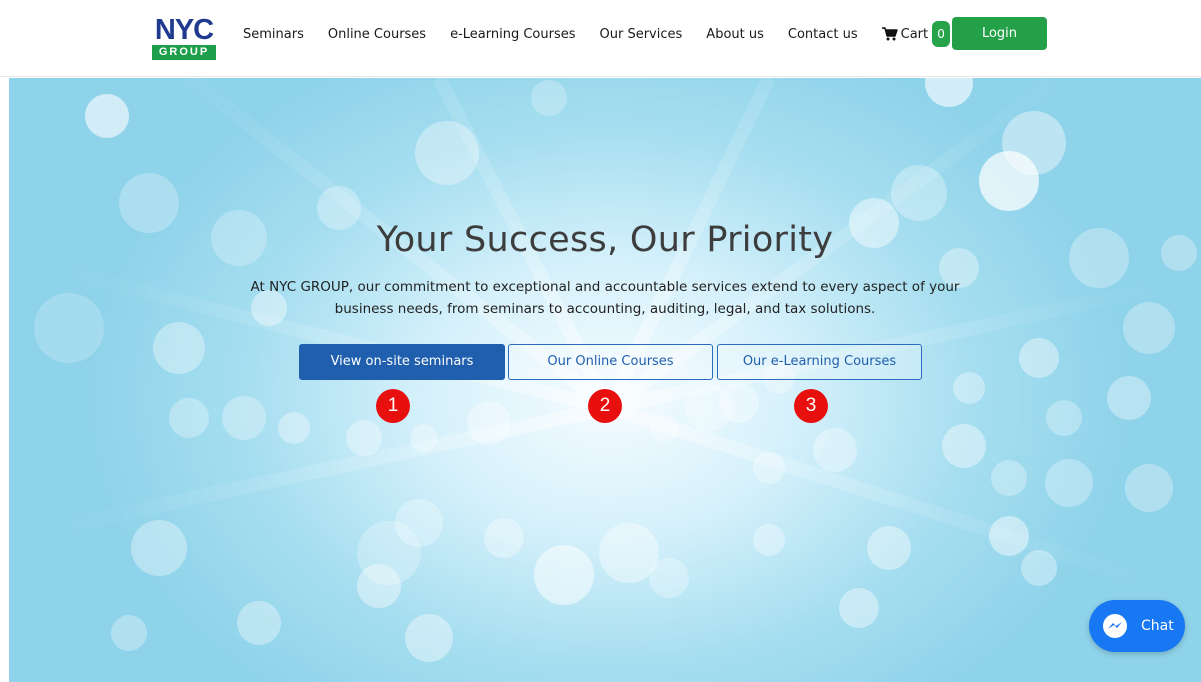 The height and width of the screenshot is (682, 1201). Describe the element at coordinates (184, 30) in the screenshot. I see `logo-wordmark: NYC` at that location.